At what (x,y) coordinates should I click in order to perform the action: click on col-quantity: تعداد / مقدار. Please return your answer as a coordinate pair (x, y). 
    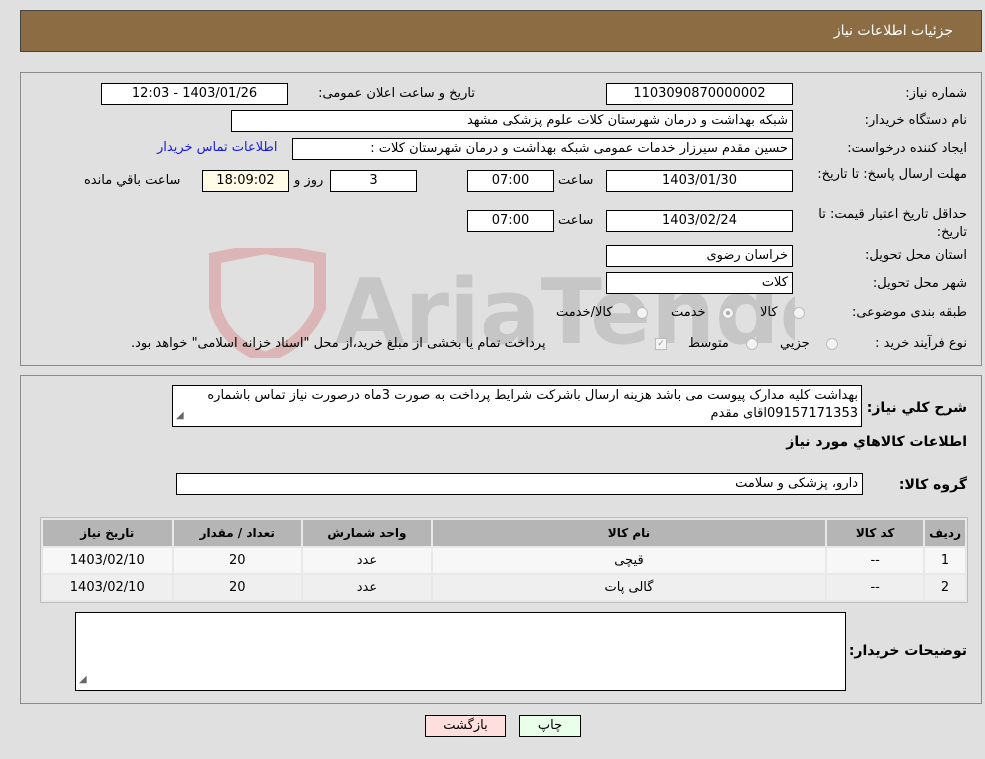
    Looking at the image, I should click on (237, 533).